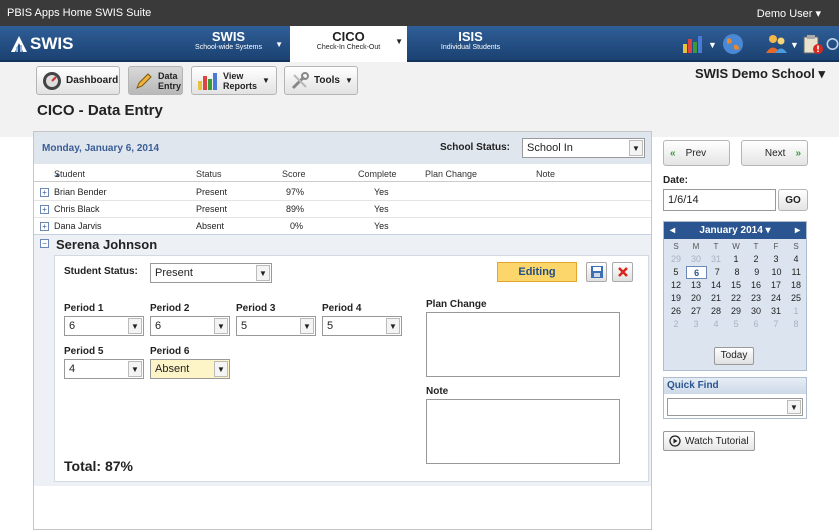 Image resolution: width=839 pixels, height=530 pixels. What do you see at coordinates (734, 356) in the screenshot?
I see `today-button: Today` at bounding box center [734, 356].